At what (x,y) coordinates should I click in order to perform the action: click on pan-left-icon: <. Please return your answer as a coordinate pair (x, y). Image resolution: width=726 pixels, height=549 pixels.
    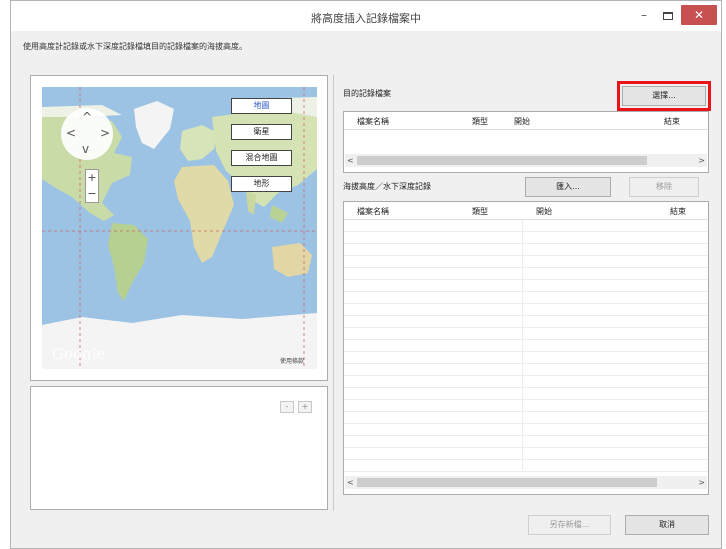
    Looking at the image, I should click on (71, 133).